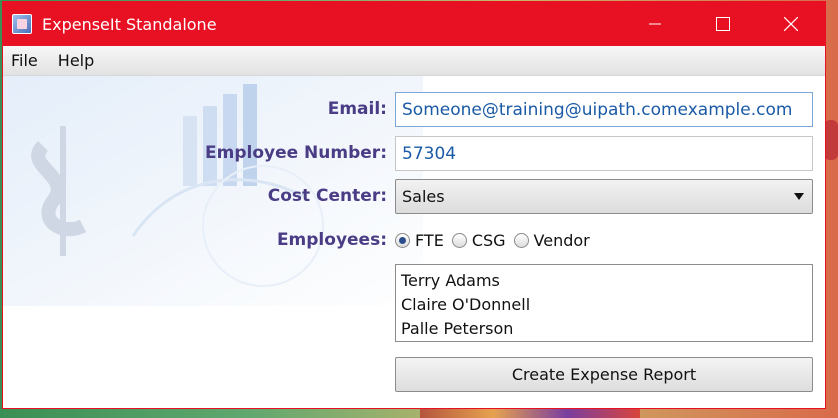 The image size is (838, 418). What do you see at coordinates (22, 24) in the screenshot?
I see `app-icon` at bounding box center [22, 24].